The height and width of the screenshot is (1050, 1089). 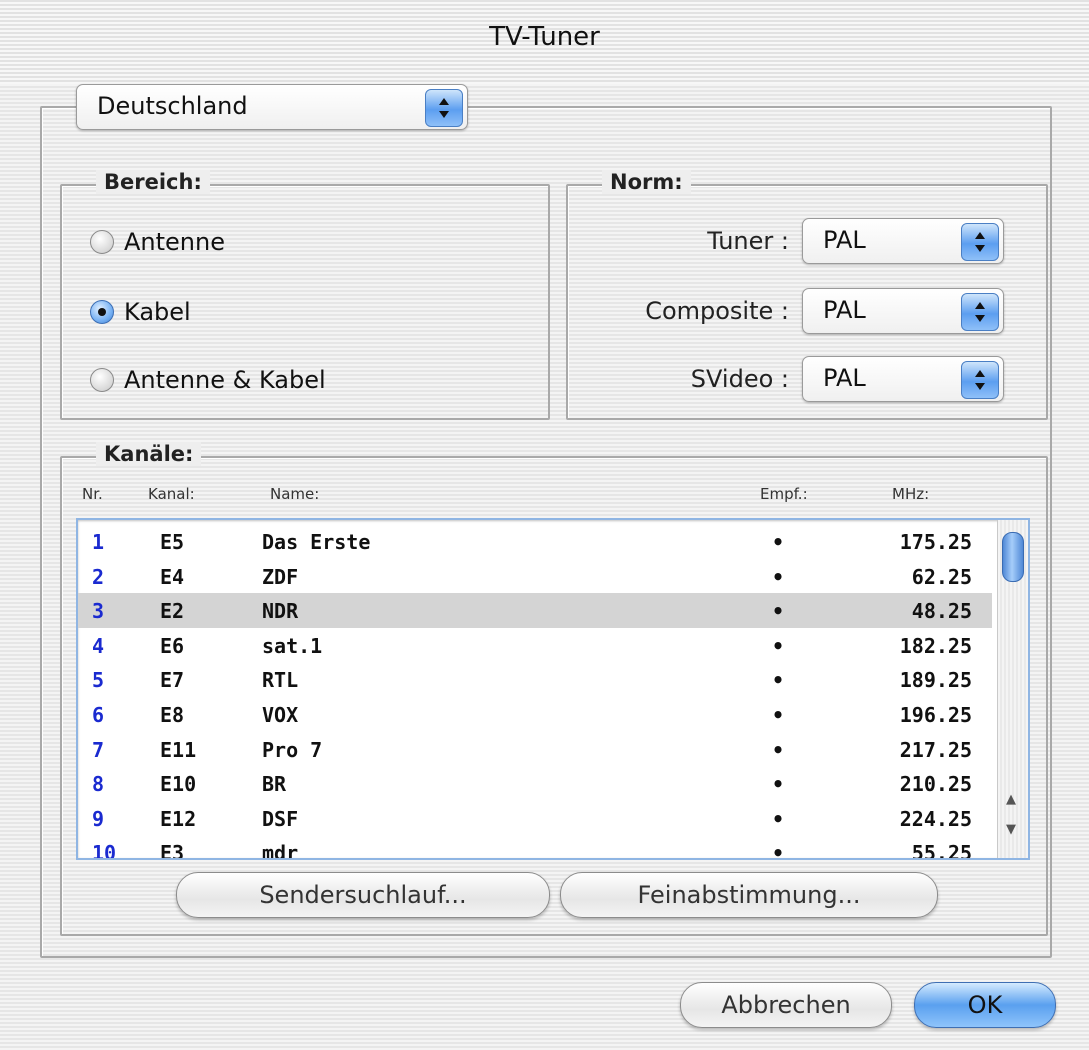 I want to click on channel-kanal: E3, so click(x=172, y=850).